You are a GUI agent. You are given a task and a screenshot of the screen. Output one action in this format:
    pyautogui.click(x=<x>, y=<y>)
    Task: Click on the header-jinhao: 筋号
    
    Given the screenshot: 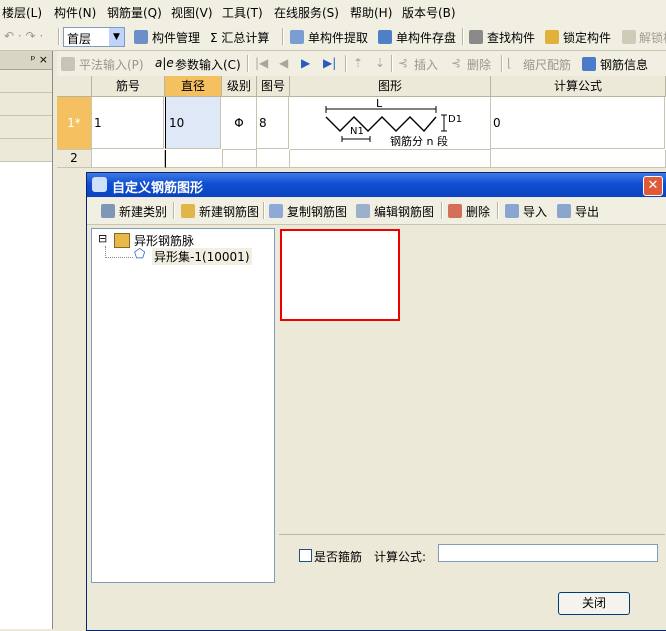 What is the action you would take?
    pyautogui.click(x=128, y=86)
    